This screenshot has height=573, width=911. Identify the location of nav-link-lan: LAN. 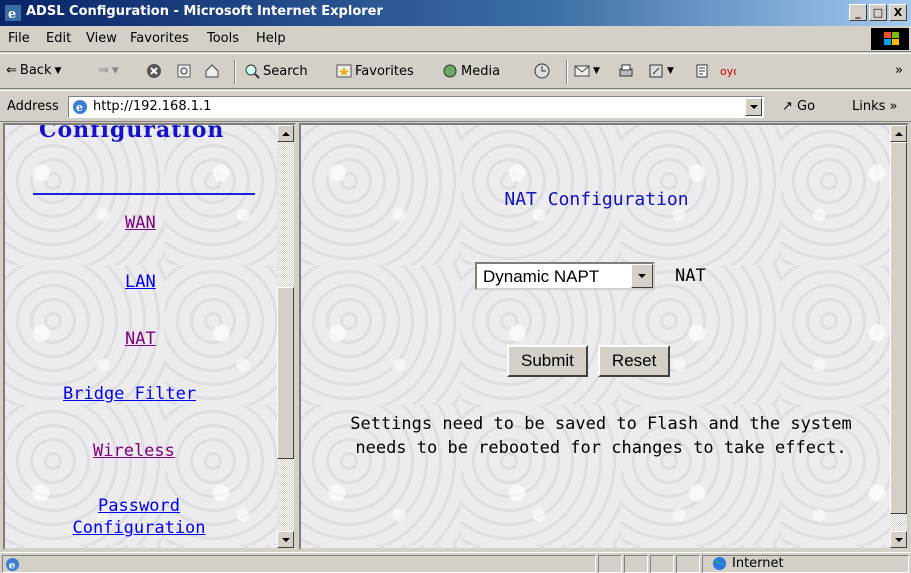
(140, 282).